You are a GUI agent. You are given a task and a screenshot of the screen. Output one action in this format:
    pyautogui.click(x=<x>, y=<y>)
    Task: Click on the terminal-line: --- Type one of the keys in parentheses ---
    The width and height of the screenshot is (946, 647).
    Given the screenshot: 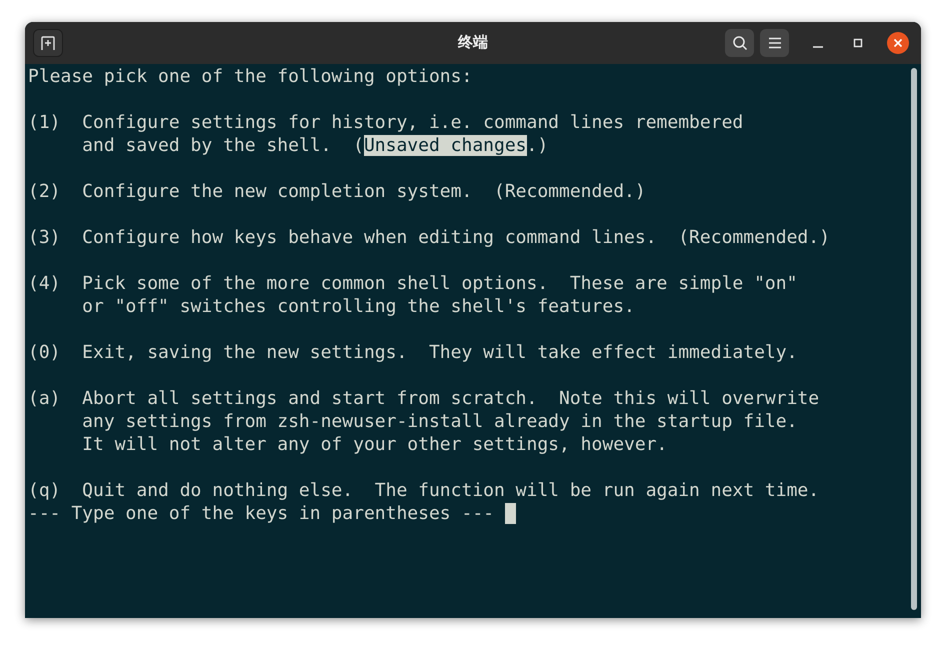 What is the action you would take?
    pyautogui.click(x=261, y=513)
    